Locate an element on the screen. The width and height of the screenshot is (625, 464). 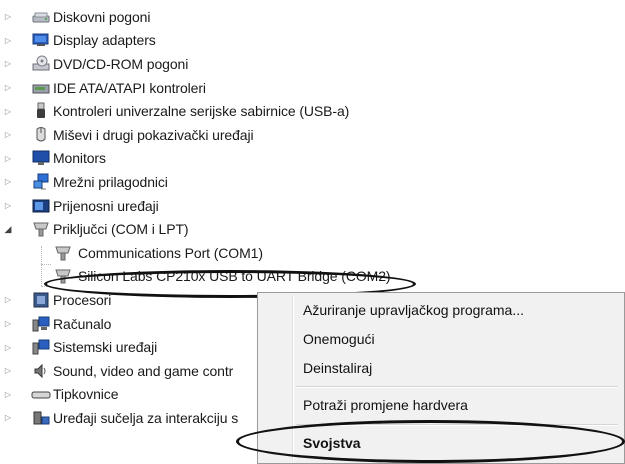
tree-item-disk-drives: ▷ Diskovni pogoni is located at coordinates (312, 17).